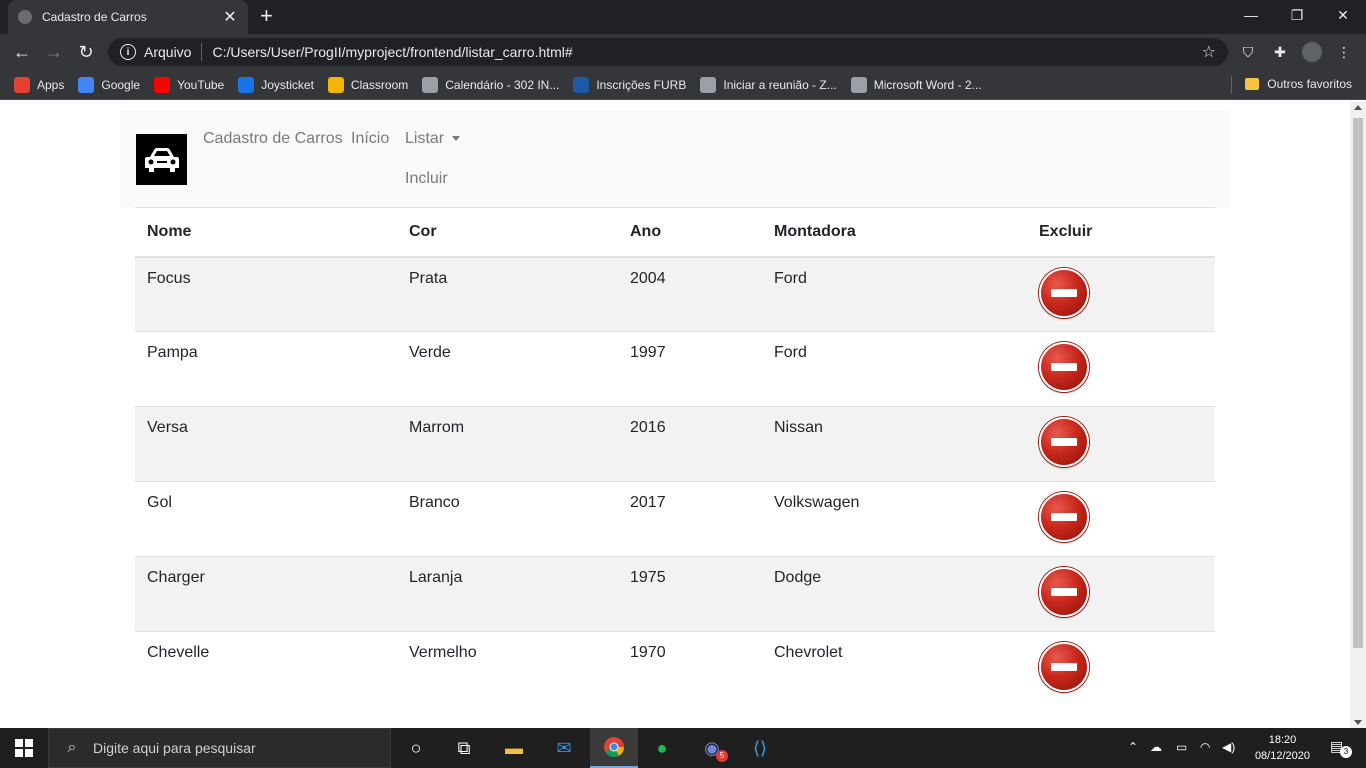  What do you see at coordinates (202, 52) in the screenshot?
I see `url-separator` at bounding box center [202, 52].